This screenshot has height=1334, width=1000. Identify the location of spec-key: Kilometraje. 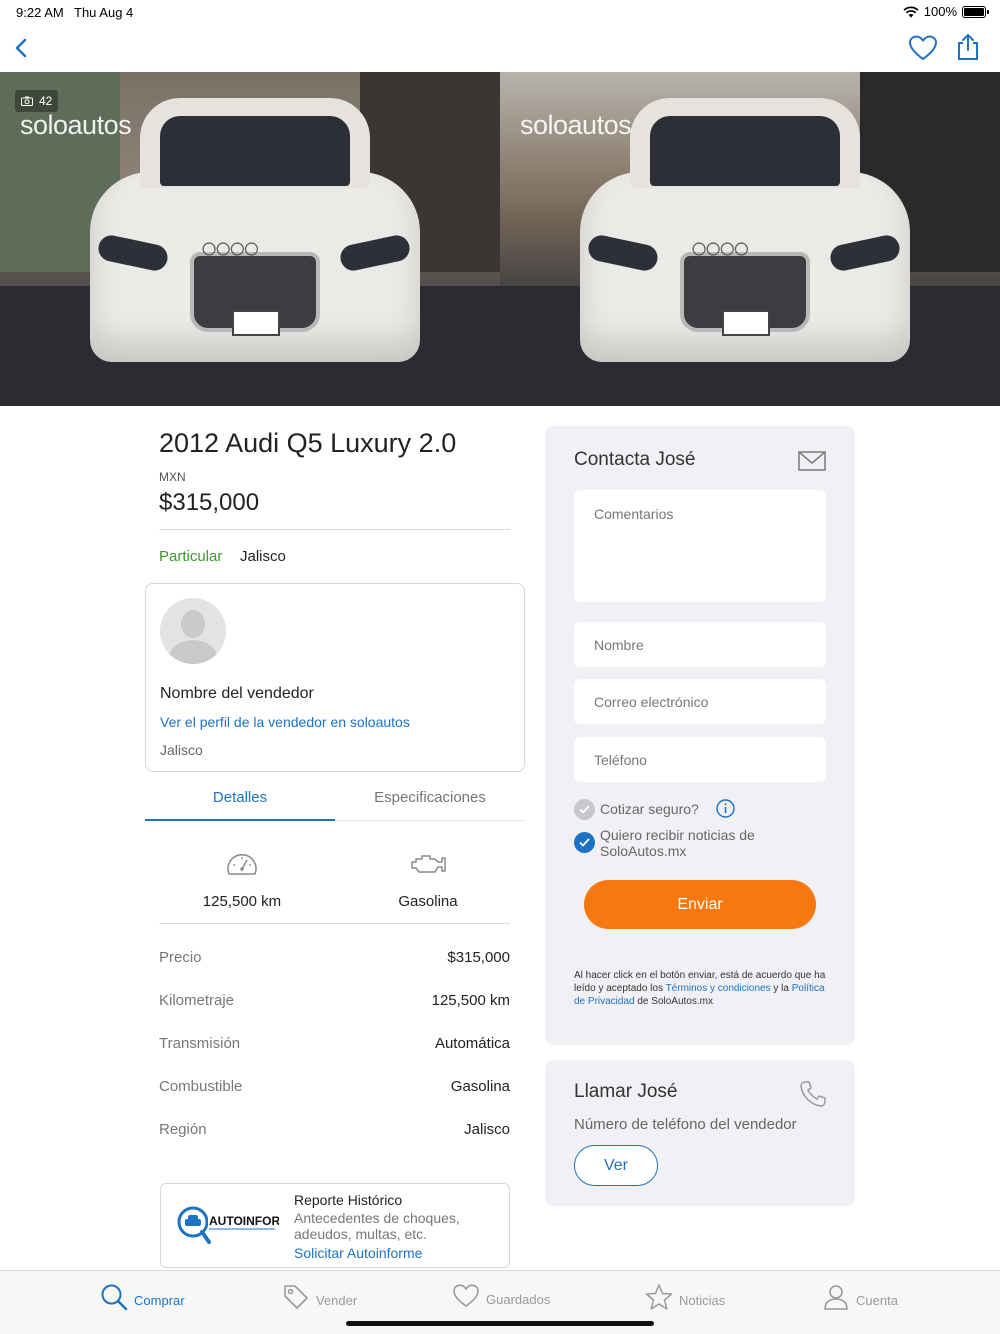
(197, 1000).